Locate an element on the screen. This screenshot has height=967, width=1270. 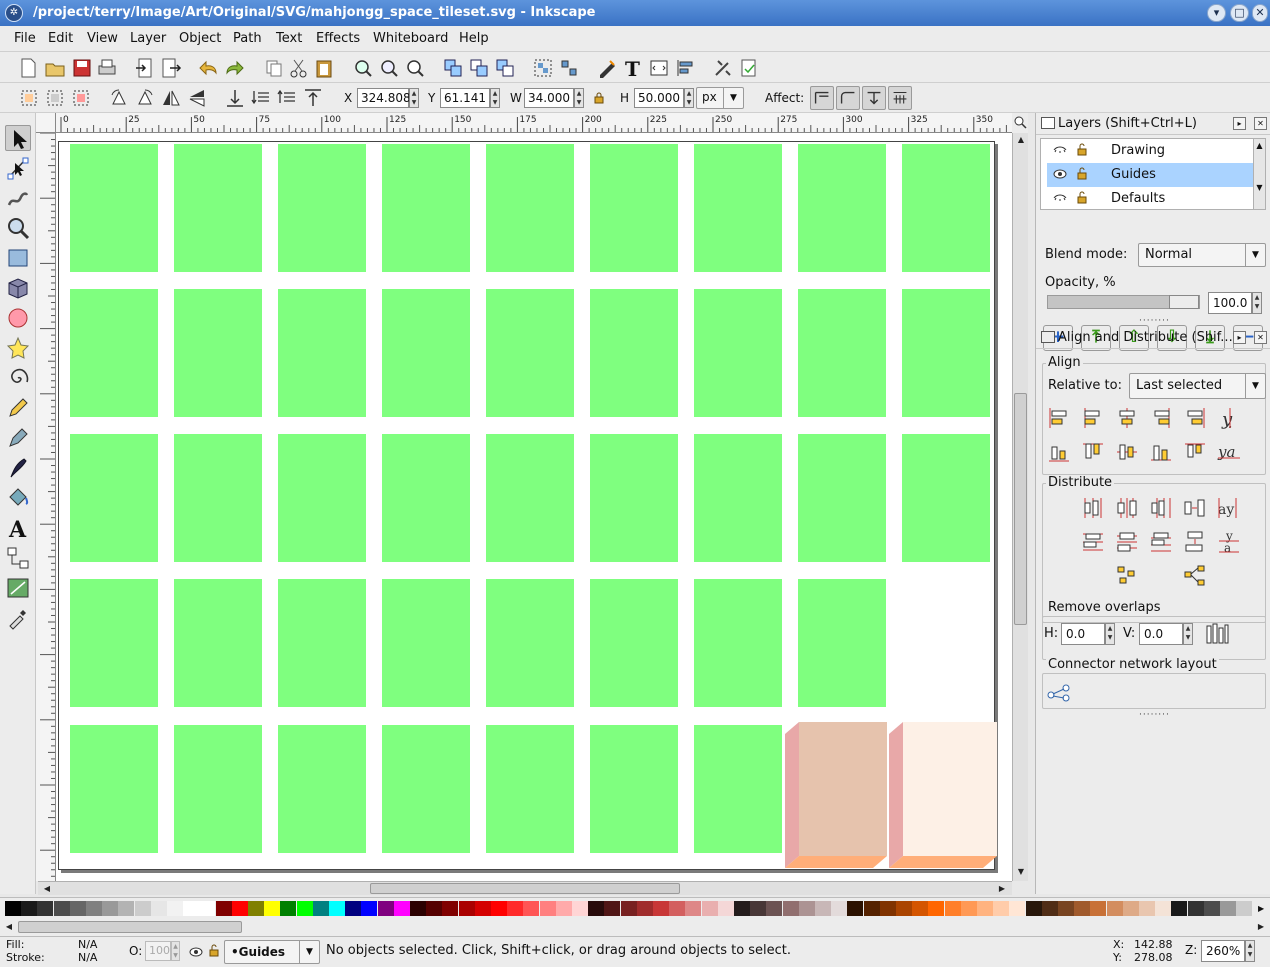
open-icon is located at coordinates (55, 68).